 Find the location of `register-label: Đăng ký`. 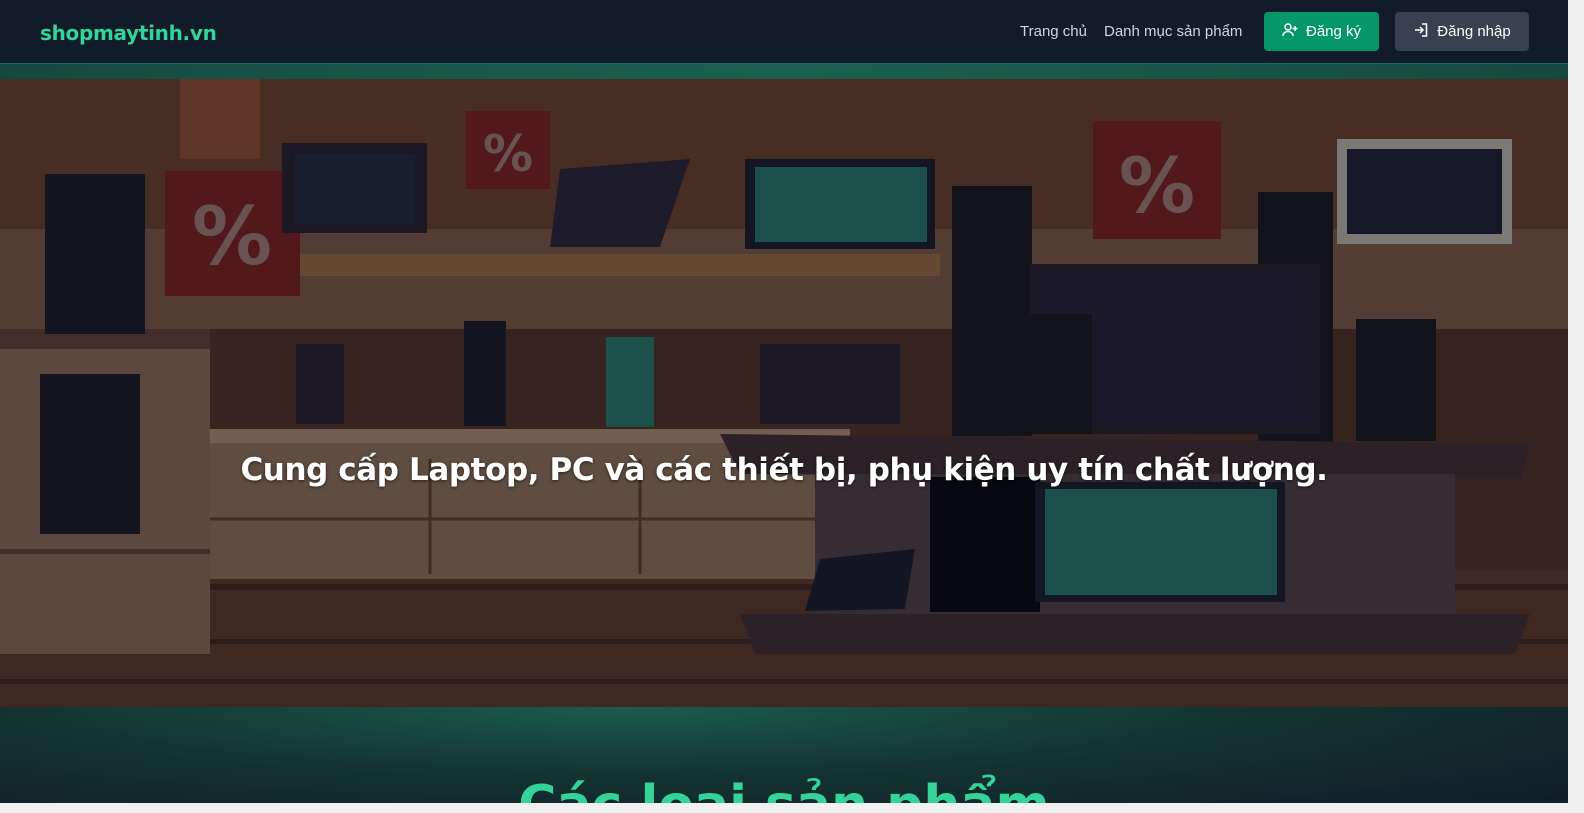

register-label: Đăng ký is located at coordinates (1333, 31).